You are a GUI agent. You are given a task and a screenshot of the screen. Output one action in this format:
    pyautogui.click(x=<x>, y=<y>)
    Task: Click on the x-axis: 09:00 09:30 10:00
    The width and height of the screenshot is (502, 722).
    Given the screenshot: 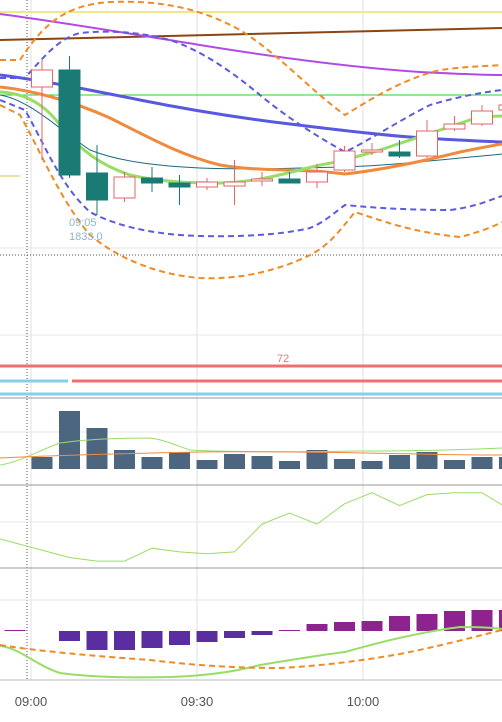 What is the action you would take?
    pyautogui.click(x=197, y=701)
    